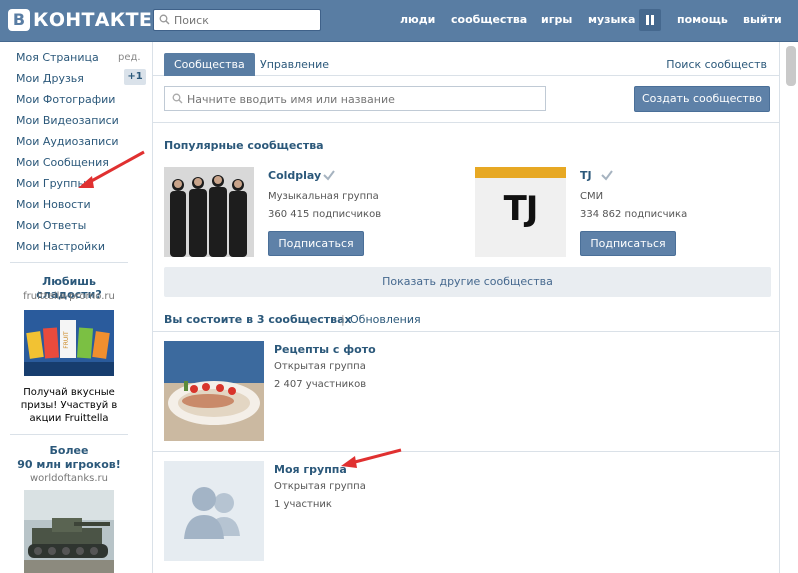  Describe the element at coordinates (762, 19) in the screenshot. I see `nav-logout: выйти` at that location.